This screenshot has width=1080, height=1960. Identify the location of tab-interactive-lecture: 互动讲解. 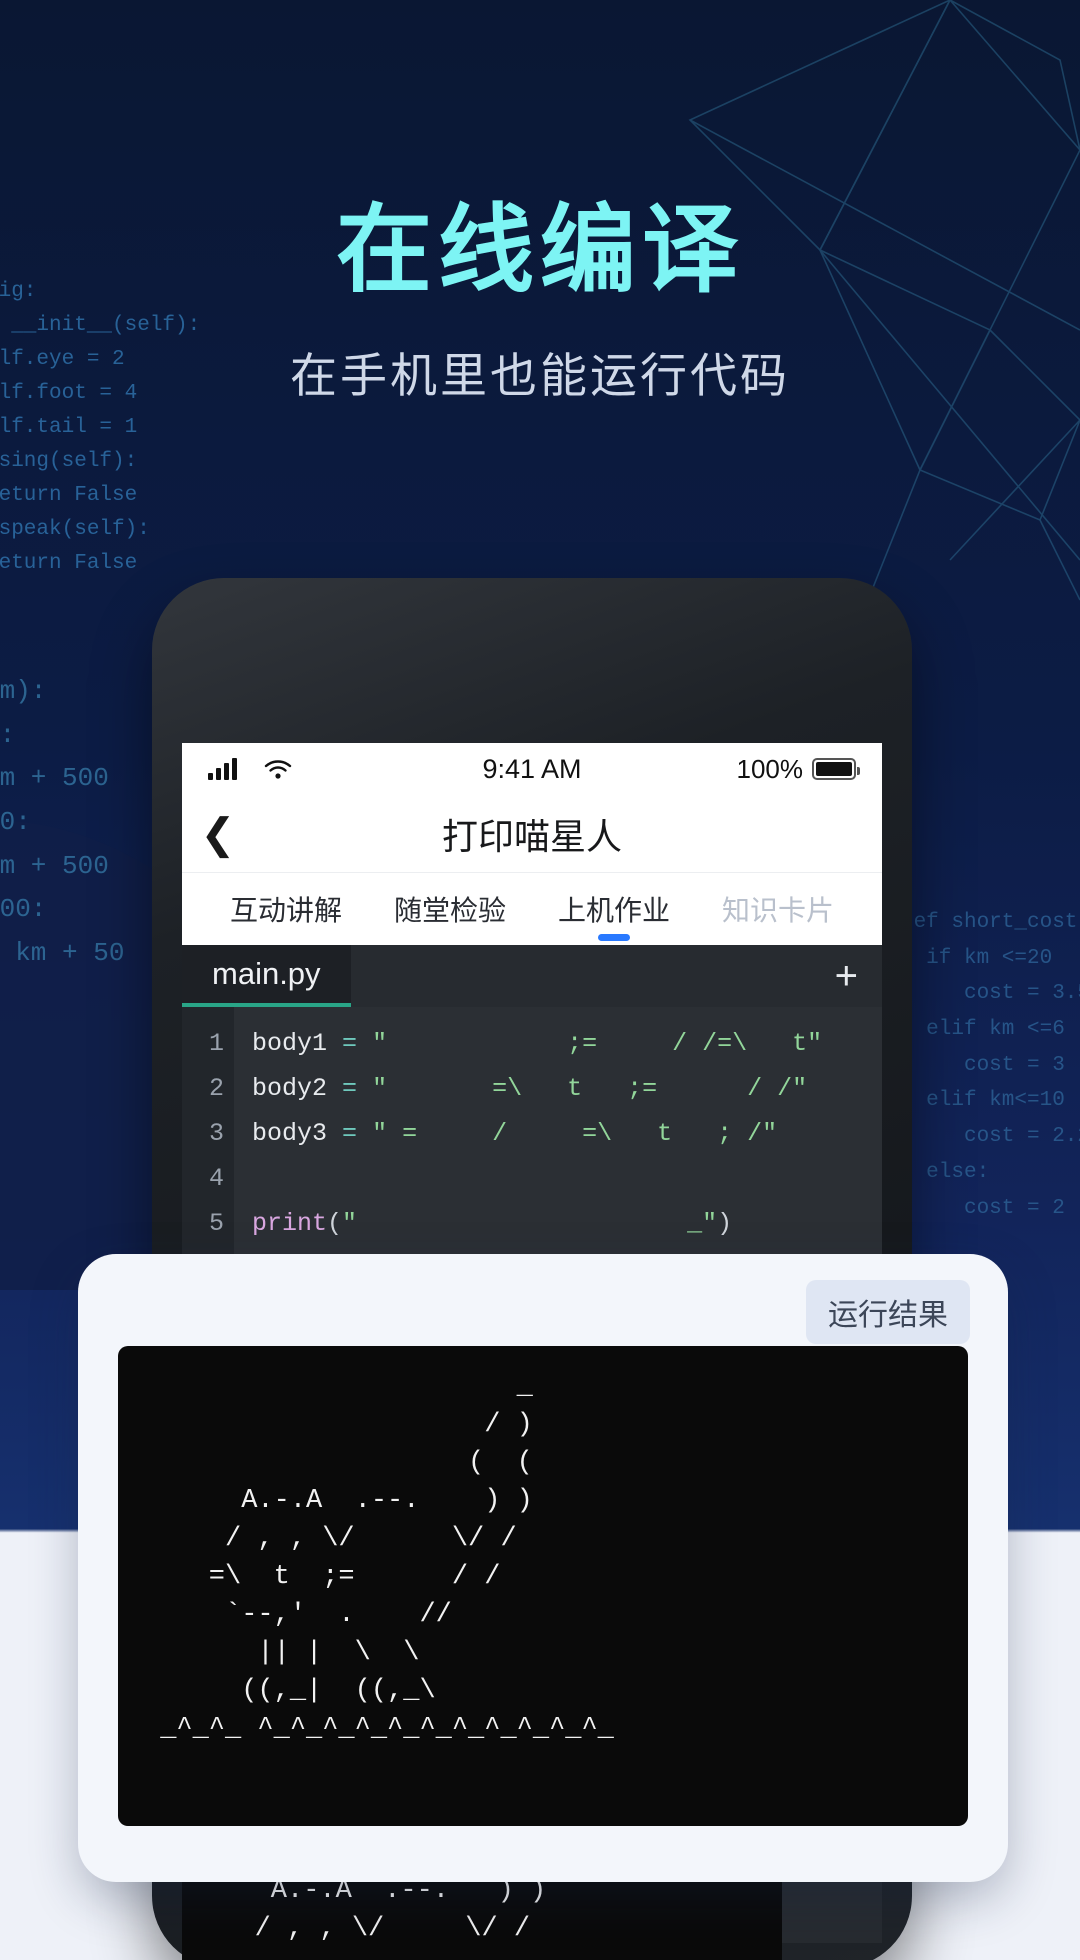
(286, 909).